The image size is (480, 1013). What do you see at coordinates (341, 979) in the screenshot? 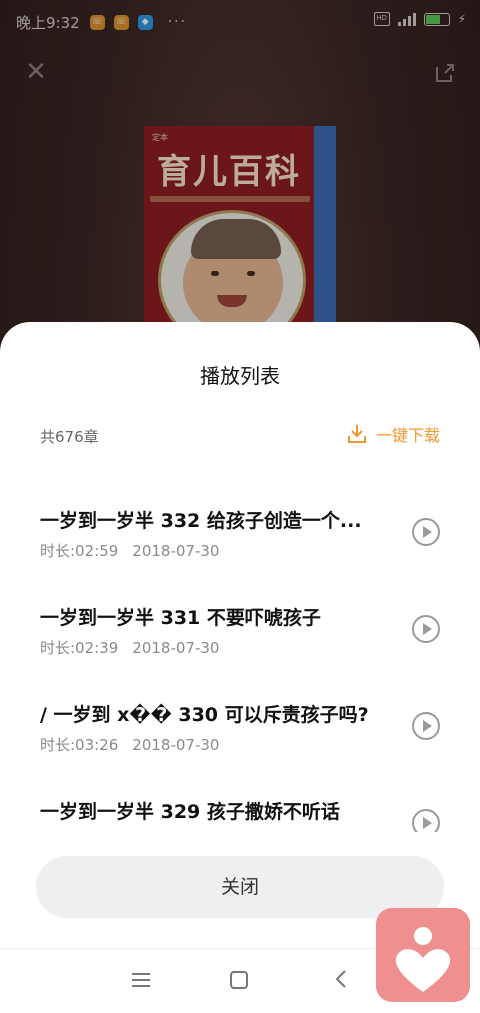
I see `back-icon` at bounding box center [341, 979].